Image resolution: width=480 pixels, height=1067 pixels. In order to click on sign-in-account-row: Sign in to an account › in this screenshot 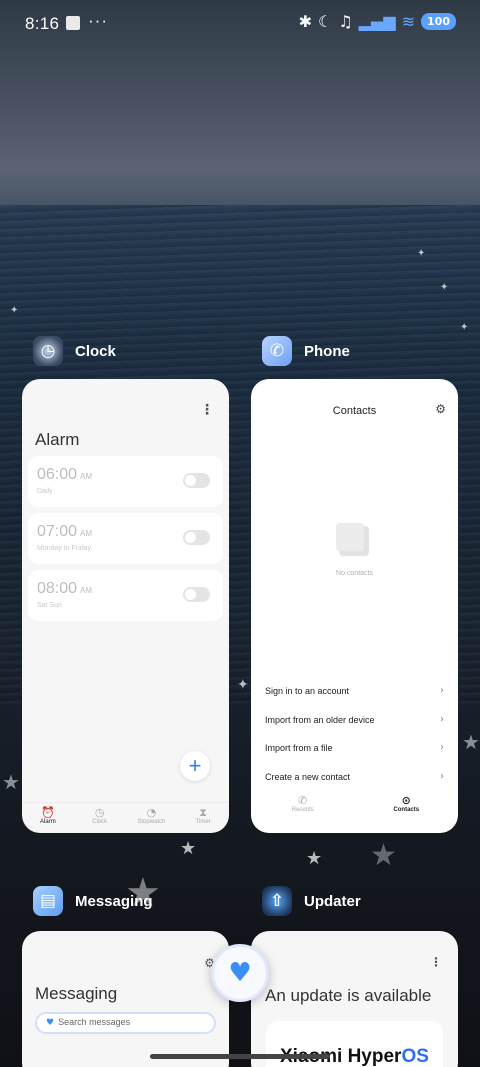, I will do `click(354, 695)`.